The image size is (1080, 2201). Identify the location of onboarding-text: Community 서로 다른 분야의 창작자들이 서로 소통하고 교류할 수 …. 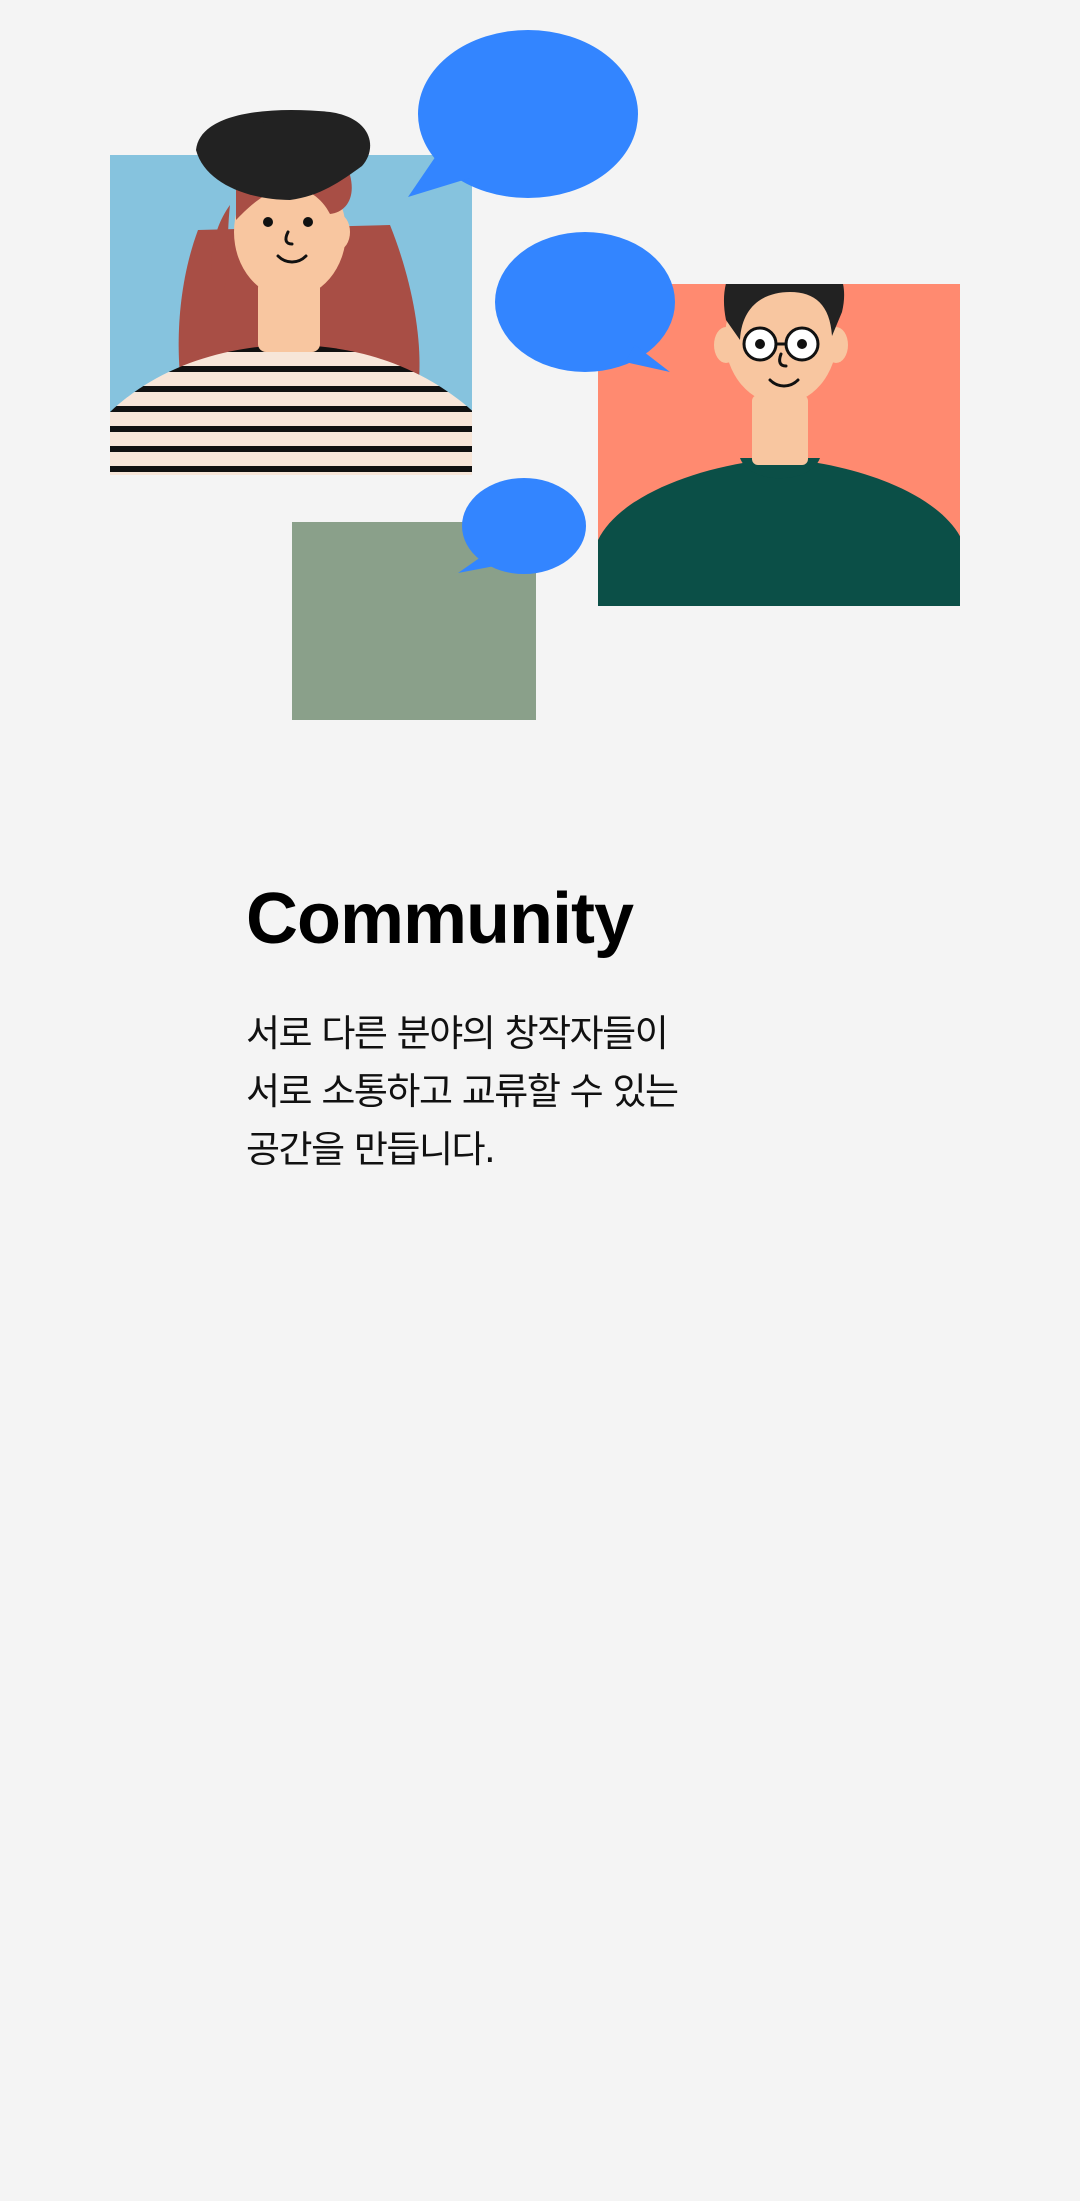
(606, 1029).